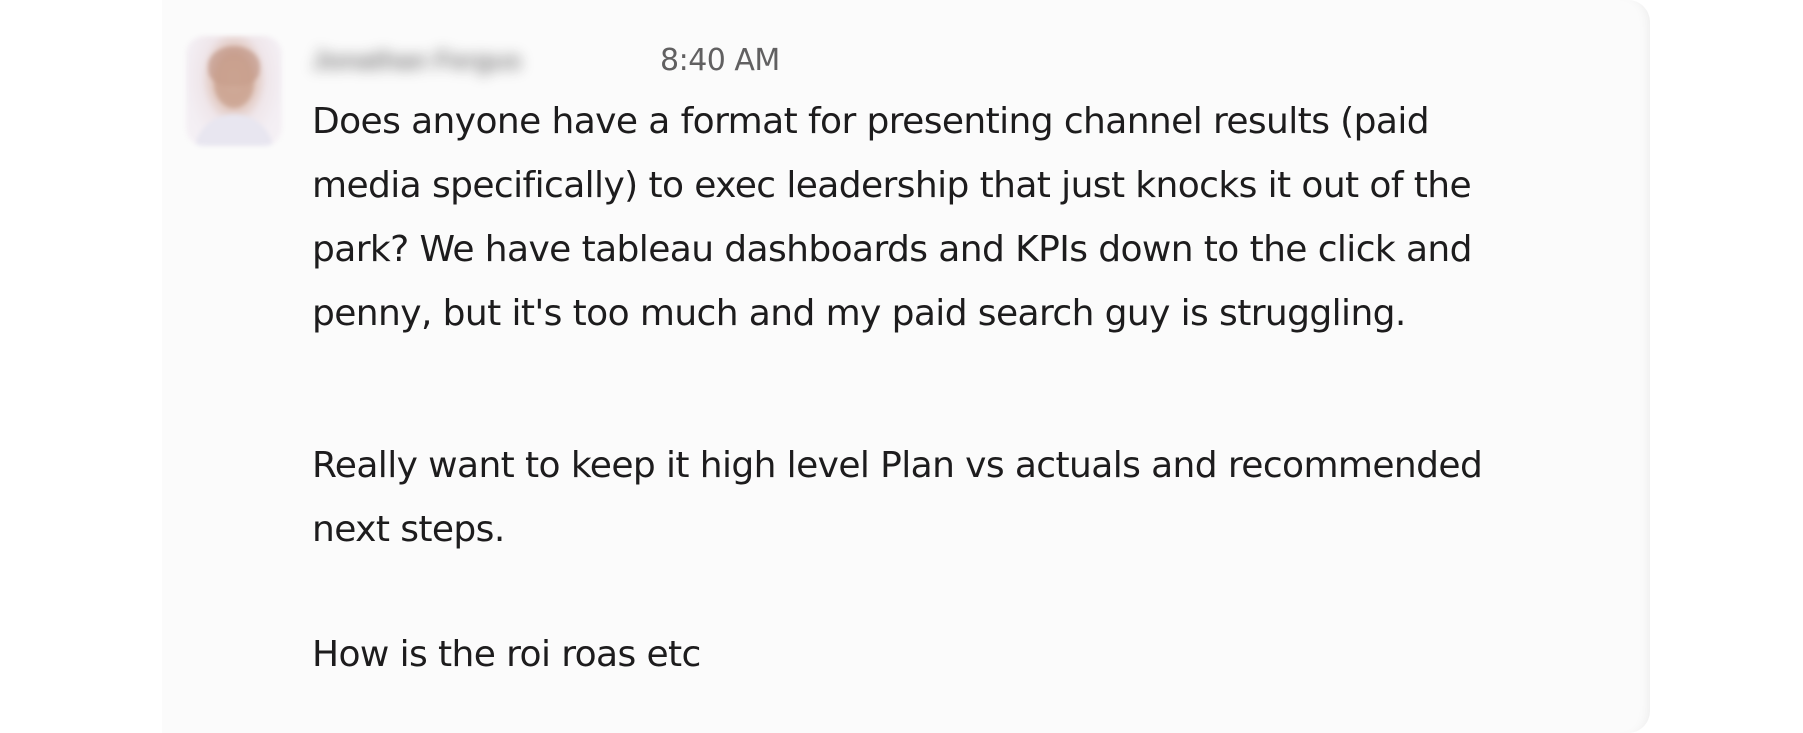 This screenshot has height=733, width=1803. I want to click on message-paragraph: How is the roi roas etc, so click(506, 654).